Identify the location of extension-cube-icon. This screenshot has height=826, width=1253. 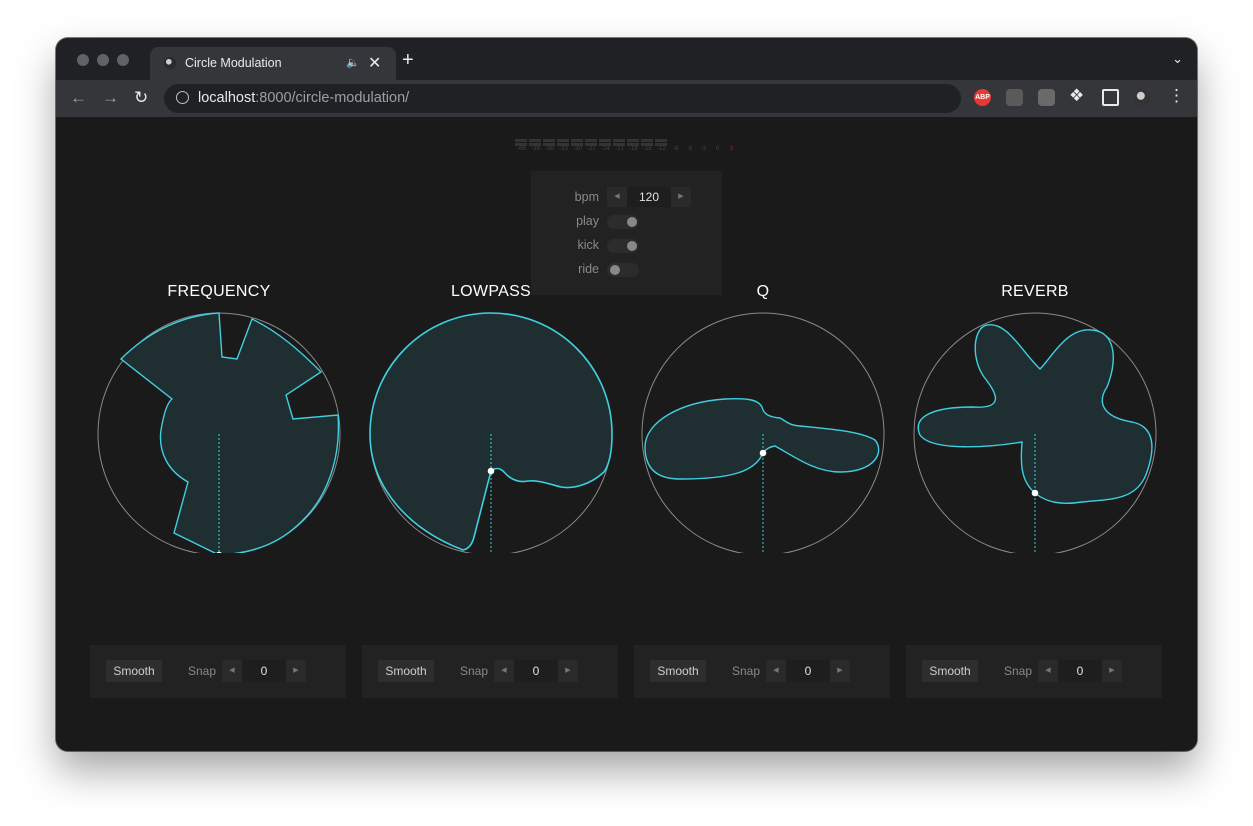
(1014, 97).